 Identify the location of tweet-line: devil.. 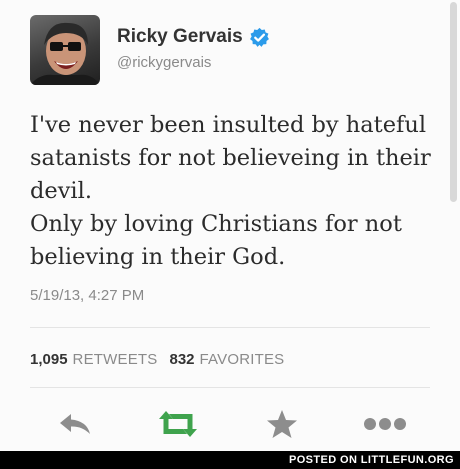
(61, 191).